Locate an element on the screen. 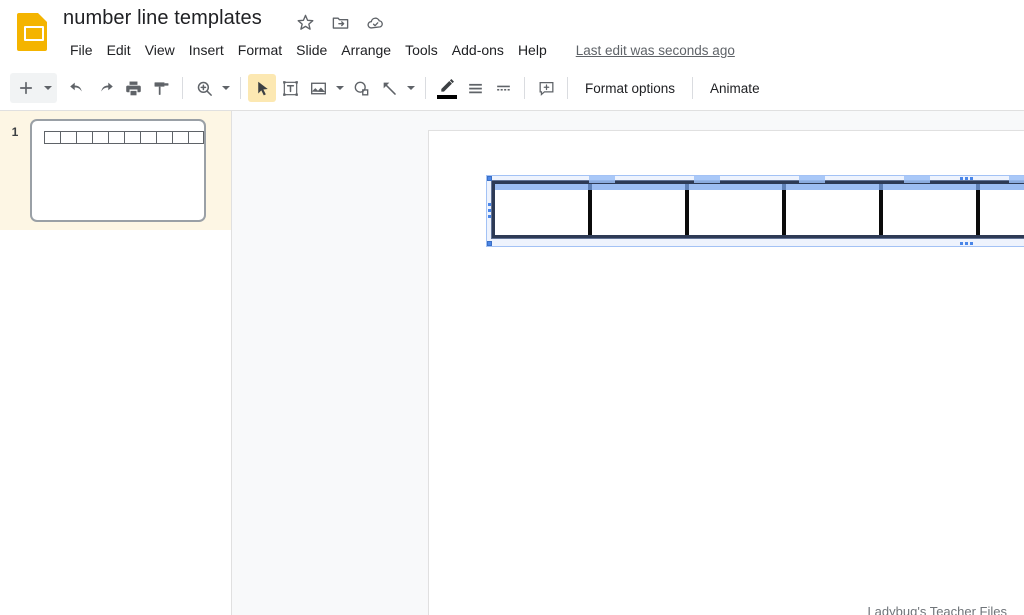 This screenshot has width=1024, height=615. line-color-swatch is located at coordinates (447, 96).